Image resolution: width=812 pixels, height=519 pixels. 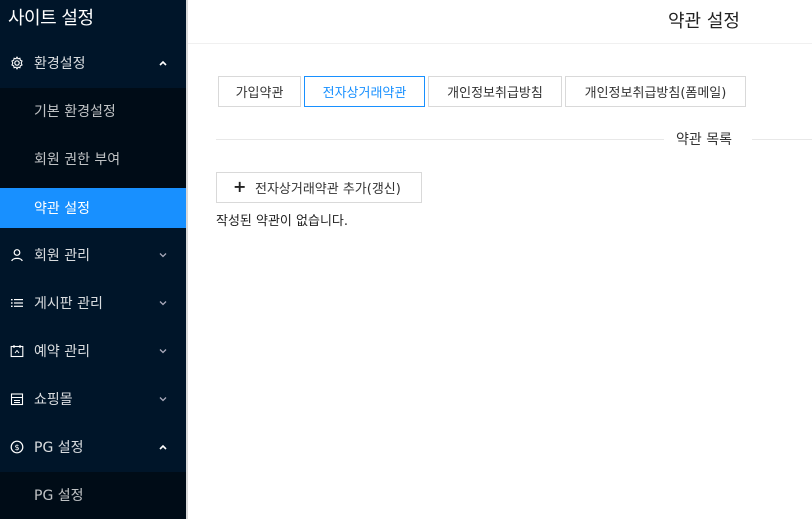 What do you see at coordinates (282, 221) in the screenshot?
I see `empty-message: 작성된 약관이 없습니다.` at bounding box center [282, 221].